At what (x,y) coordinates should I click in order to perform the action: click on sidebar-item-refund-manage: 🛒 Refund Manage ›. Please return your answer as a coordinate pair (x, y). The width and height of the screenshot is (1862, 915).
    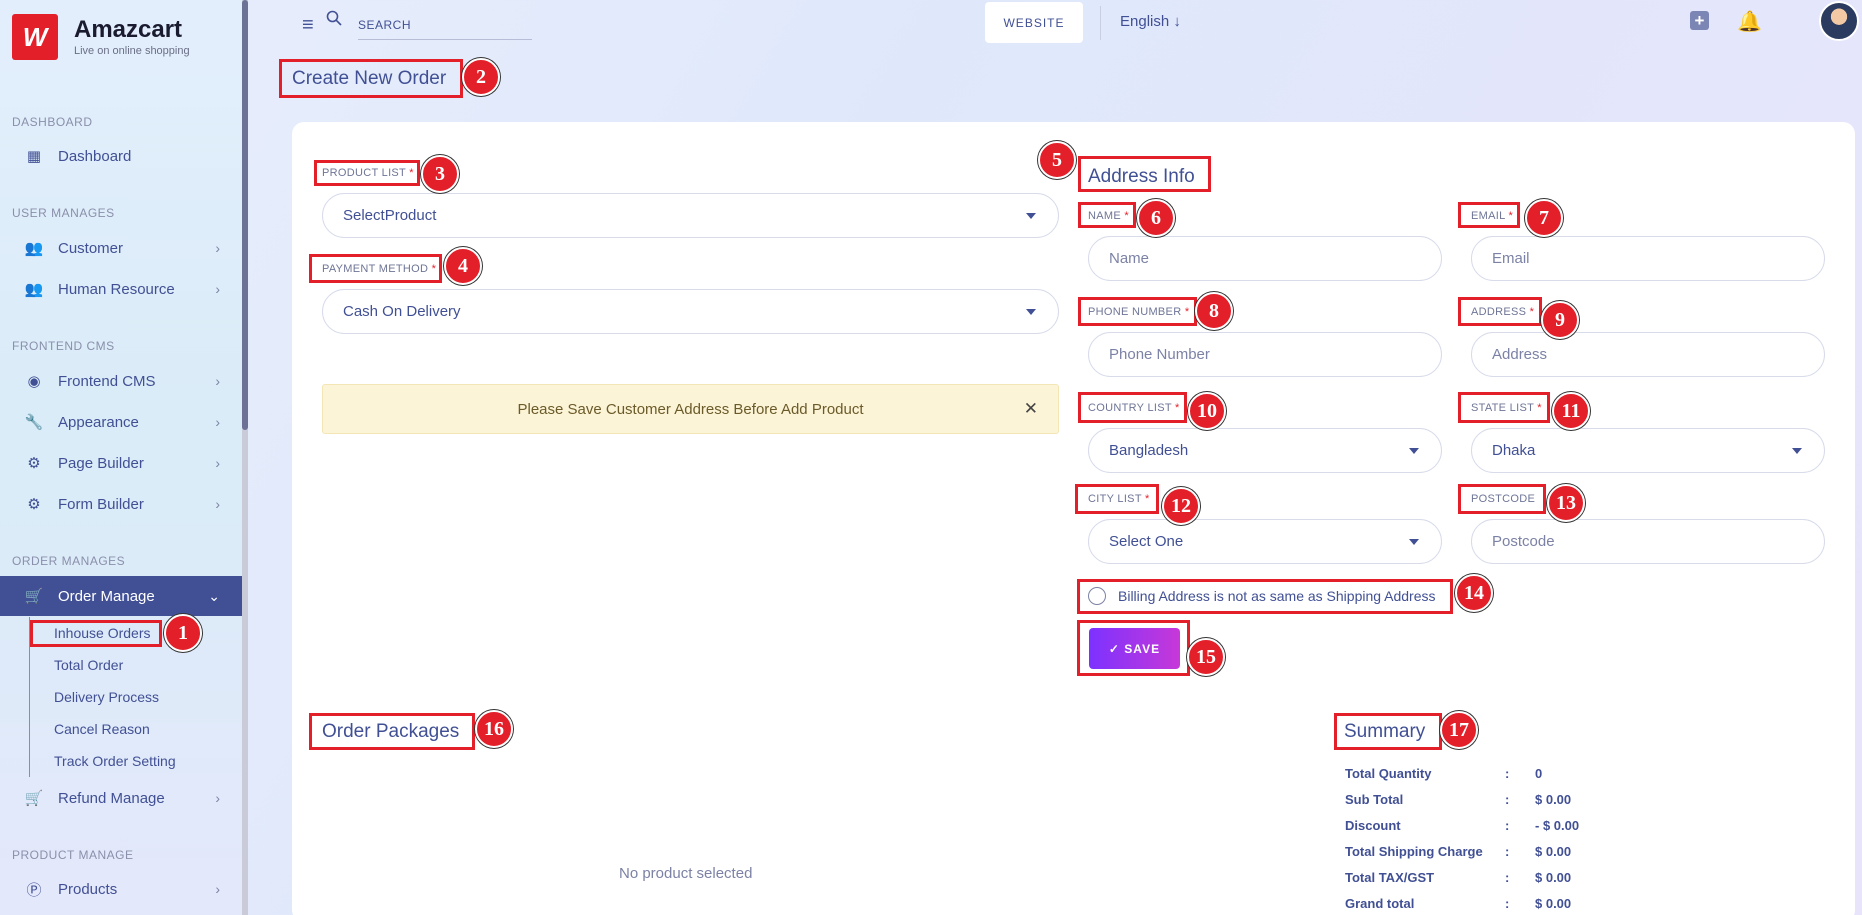
    Looking at the image, I should click on (121, 798).